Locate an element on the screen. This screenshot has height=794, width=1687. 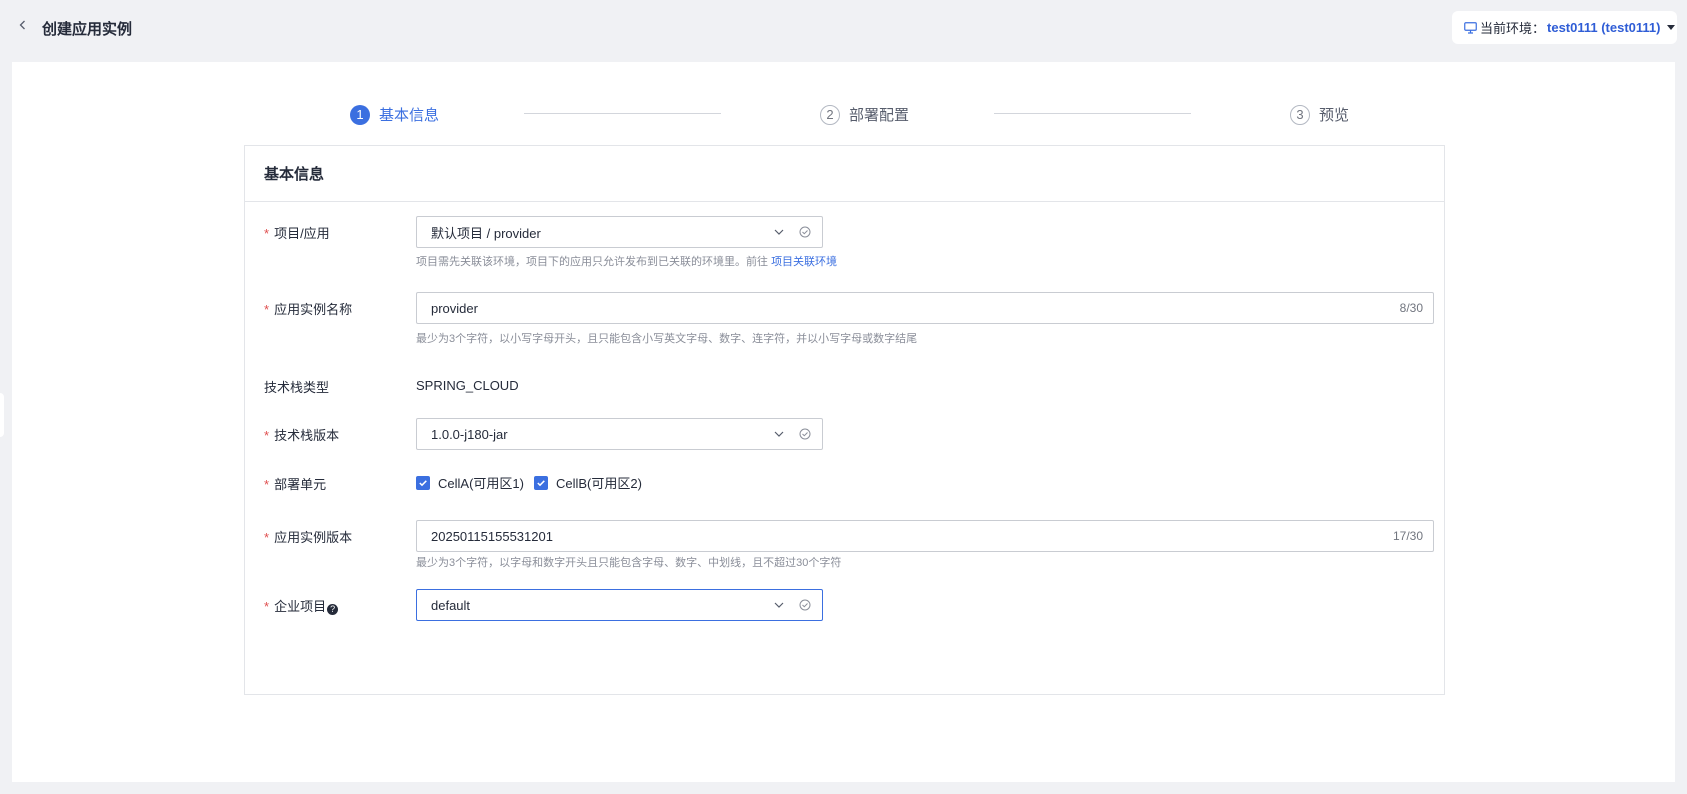
checkbox-cell-b: CellB(可用区2) is located at coordinates (587, 482).